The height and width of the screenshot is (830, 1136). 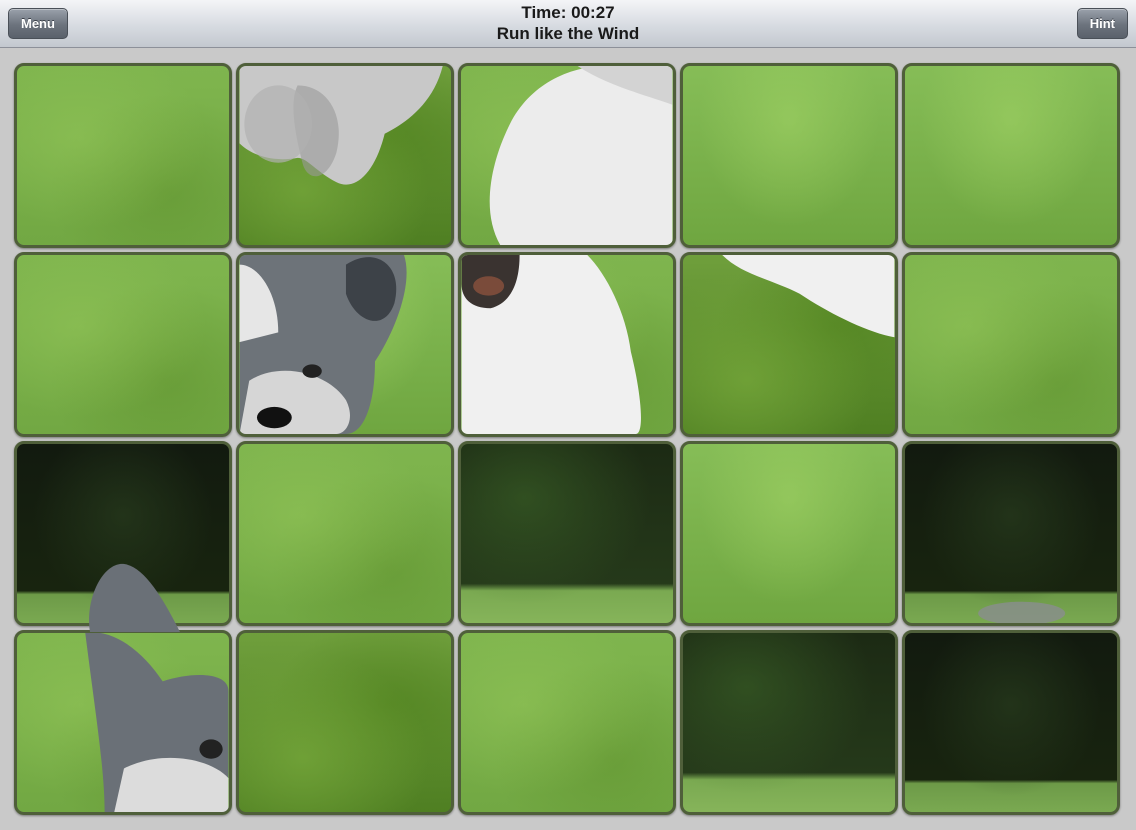 I want to click on puzzle-title: Run like the Wind, so click(x=568, y=33).